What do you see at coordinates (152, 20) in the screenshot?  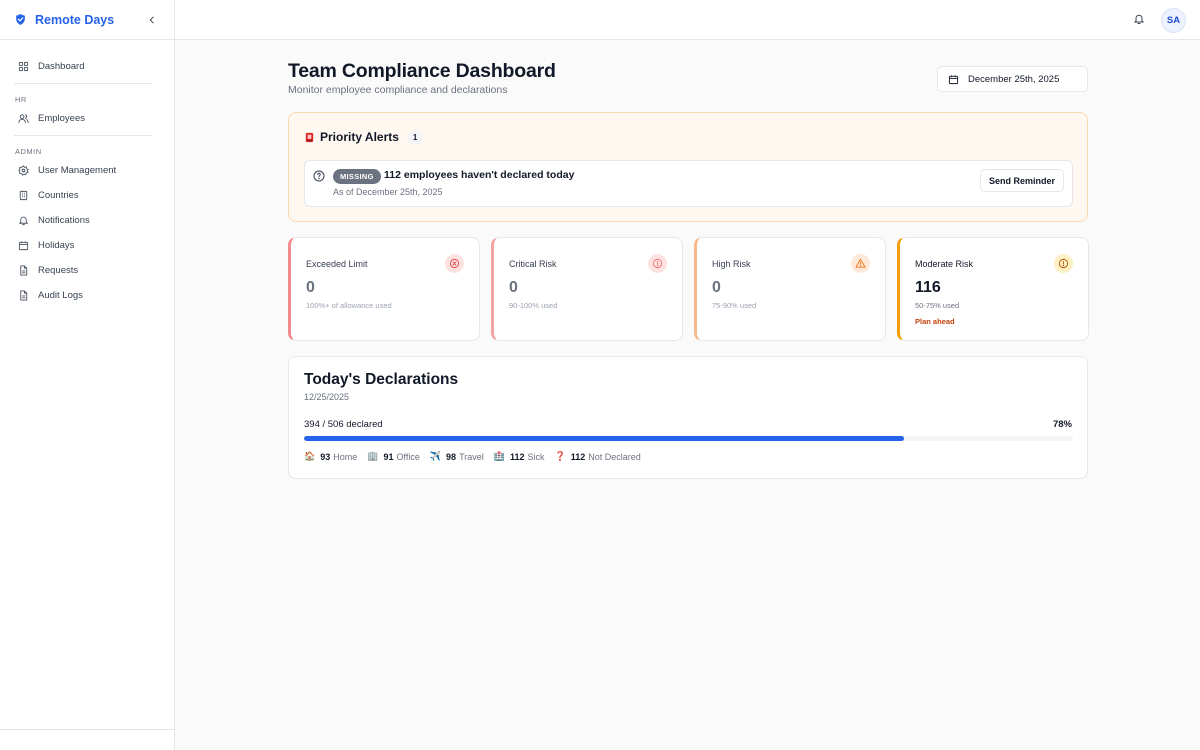 I see `chevron-left-icon` at bounding box center [152, 20].